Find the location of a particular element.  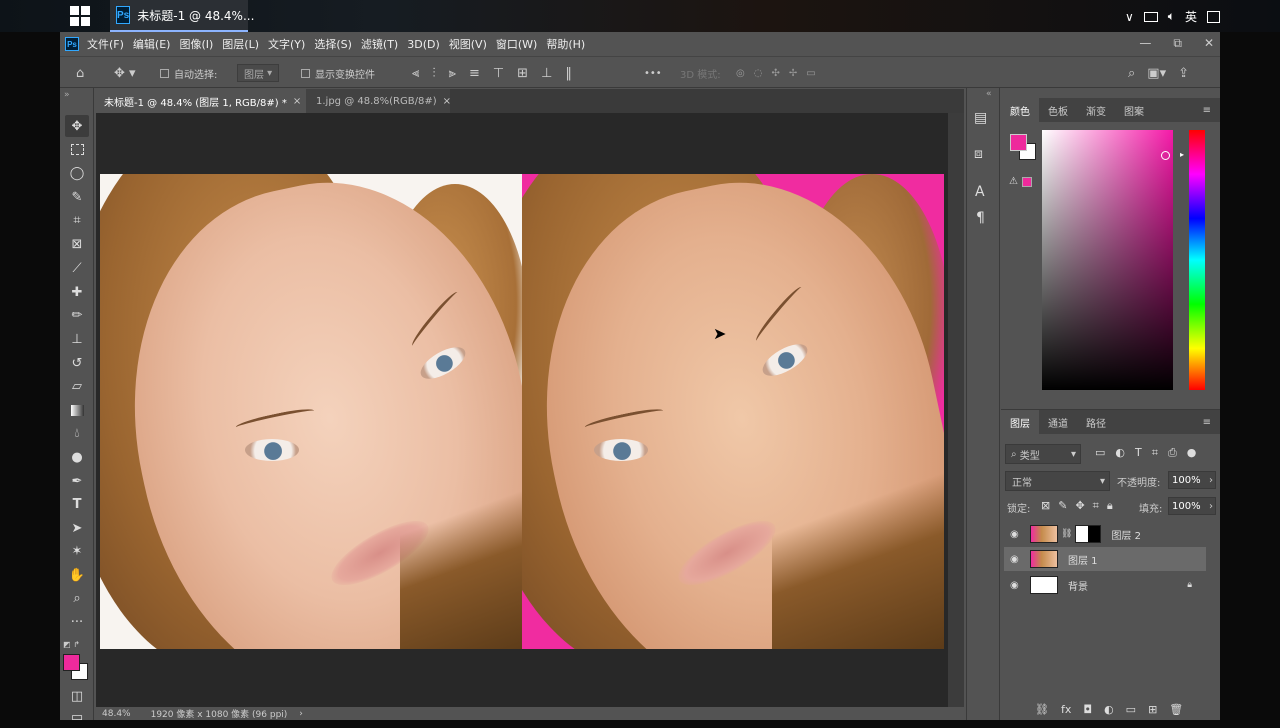

screen-mode-icon: ▭ is located at coordinates (77, 717).